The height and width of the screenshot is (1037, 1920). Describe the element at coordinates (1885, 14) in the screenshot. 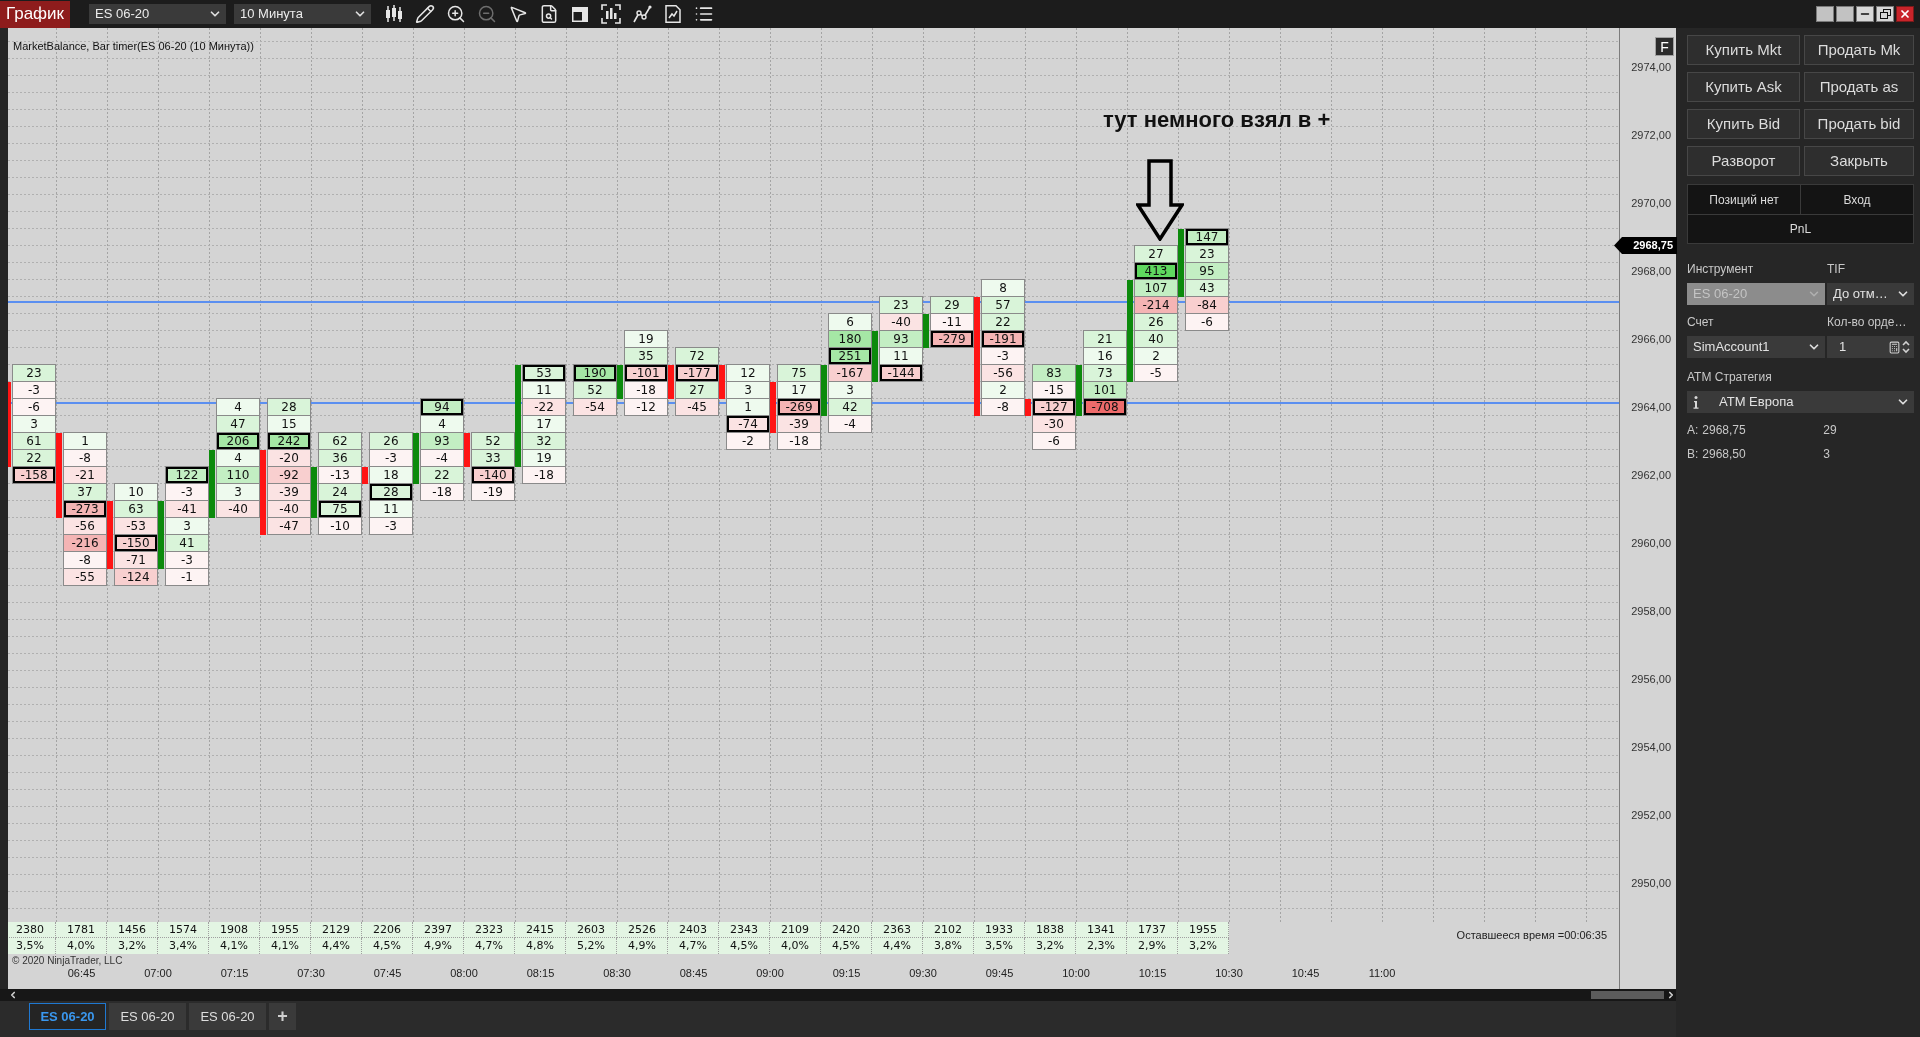

I see `maximize-button` at that location.